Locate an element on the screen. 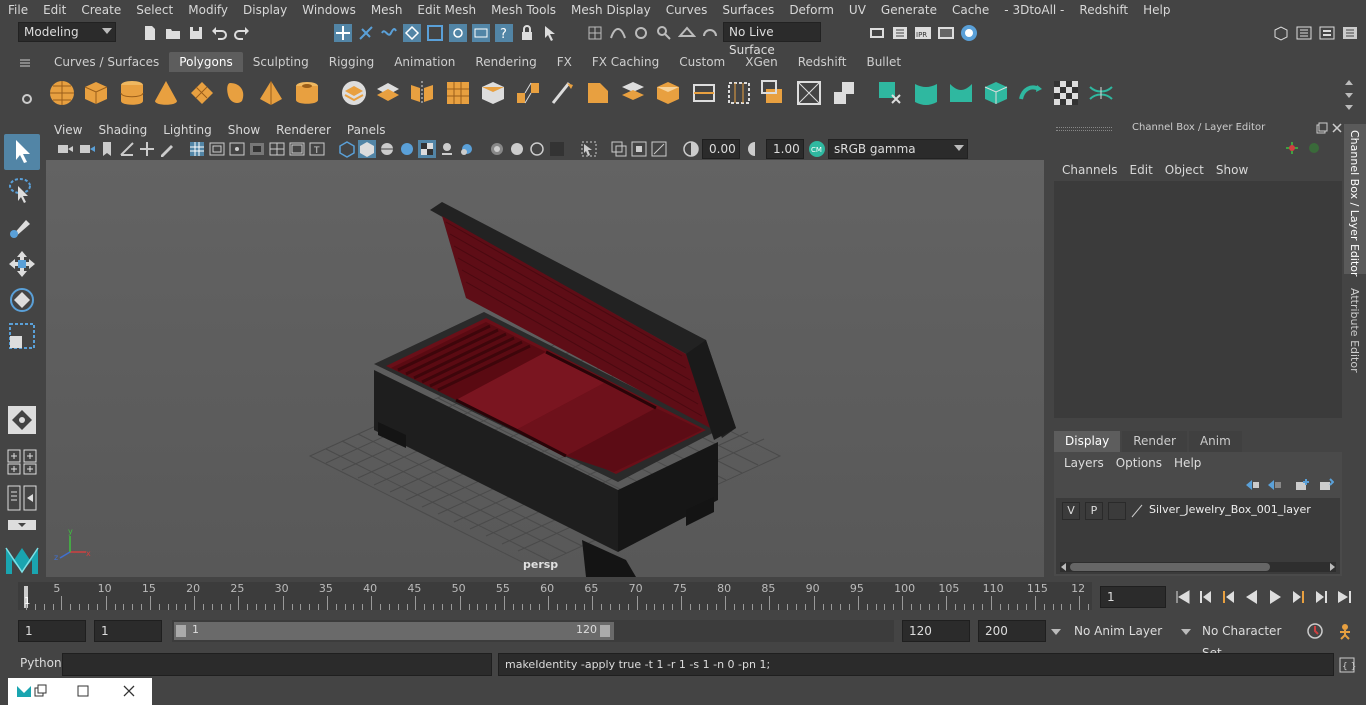  auto-key-icon is located at coordinates (1315, 631).